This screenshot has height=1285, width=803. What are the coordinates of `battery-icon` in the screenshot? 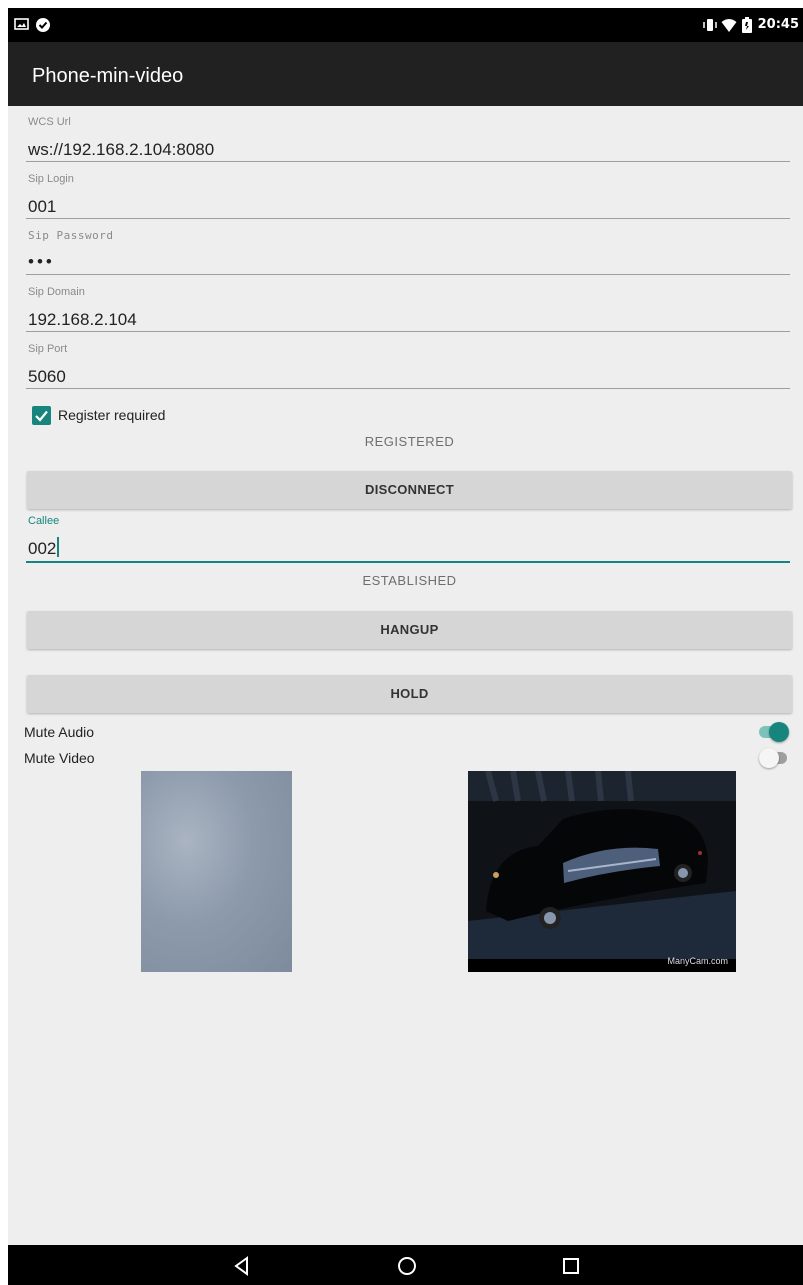 It's located at (747, 25).